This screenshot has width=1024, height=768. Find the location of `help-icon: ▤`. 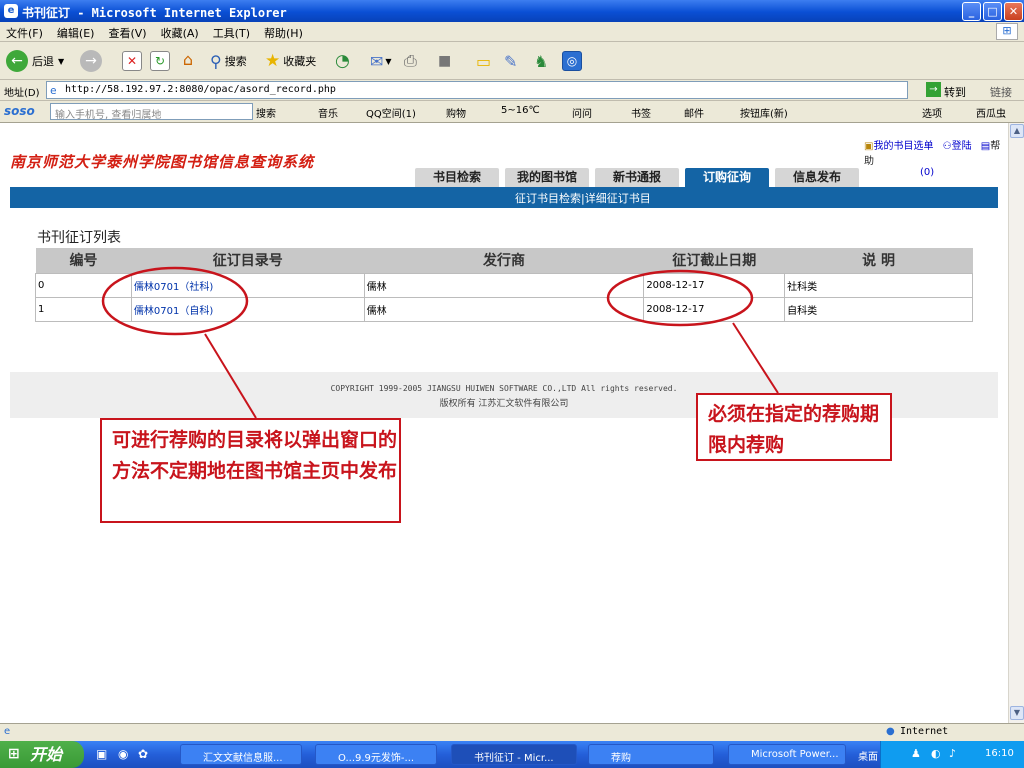

help-icon: ▤ is located at coordinates (985, 146).